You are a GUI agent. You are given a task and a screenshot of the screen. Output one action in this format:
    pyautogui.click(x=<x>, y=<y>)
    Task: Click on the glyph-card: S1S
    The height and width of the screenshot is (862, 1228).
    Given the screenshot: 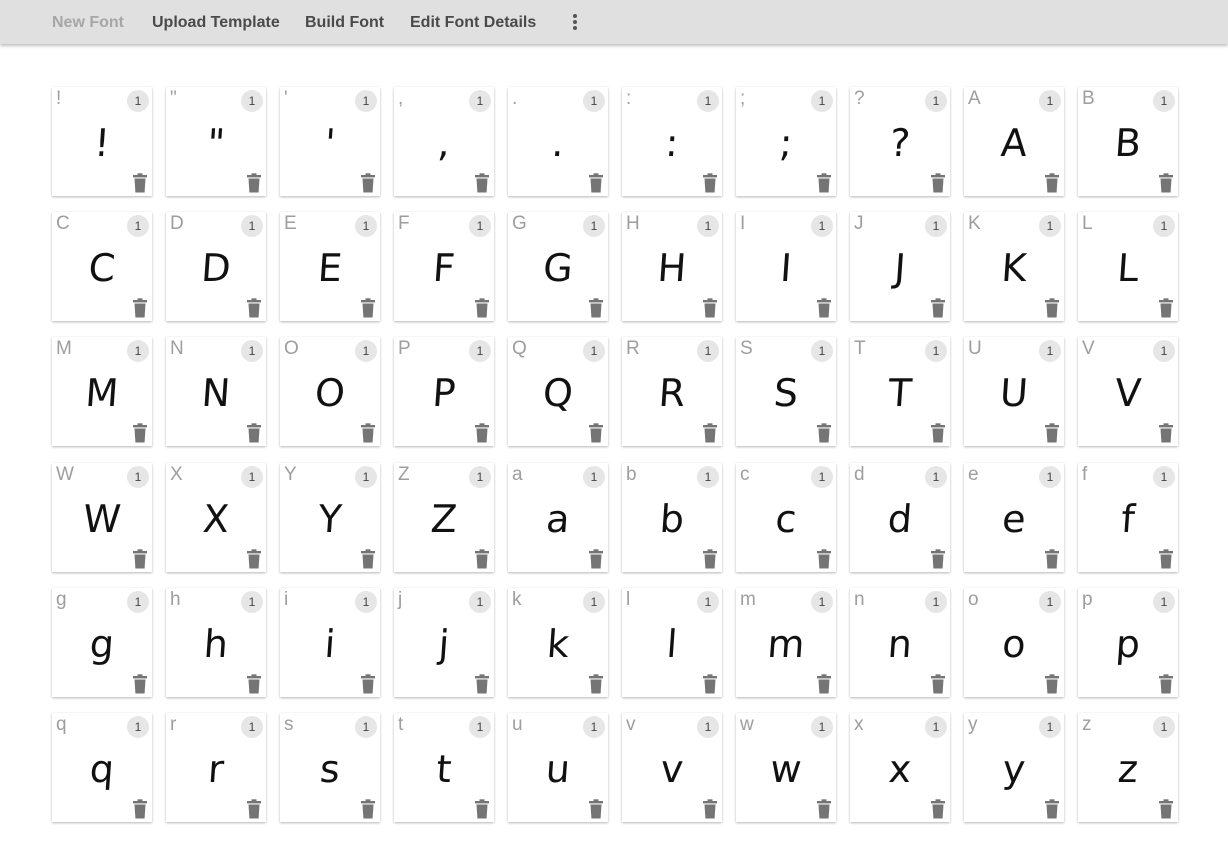 What is the action you would take?
    pyautogui.click(x=786, y=391)
    